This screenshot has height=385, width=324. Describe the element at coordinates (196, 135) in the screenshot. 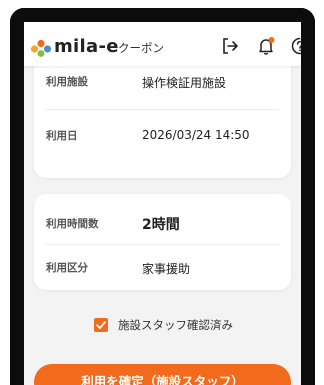

I see `date-value: 2026/03/24 14:50` at that location.